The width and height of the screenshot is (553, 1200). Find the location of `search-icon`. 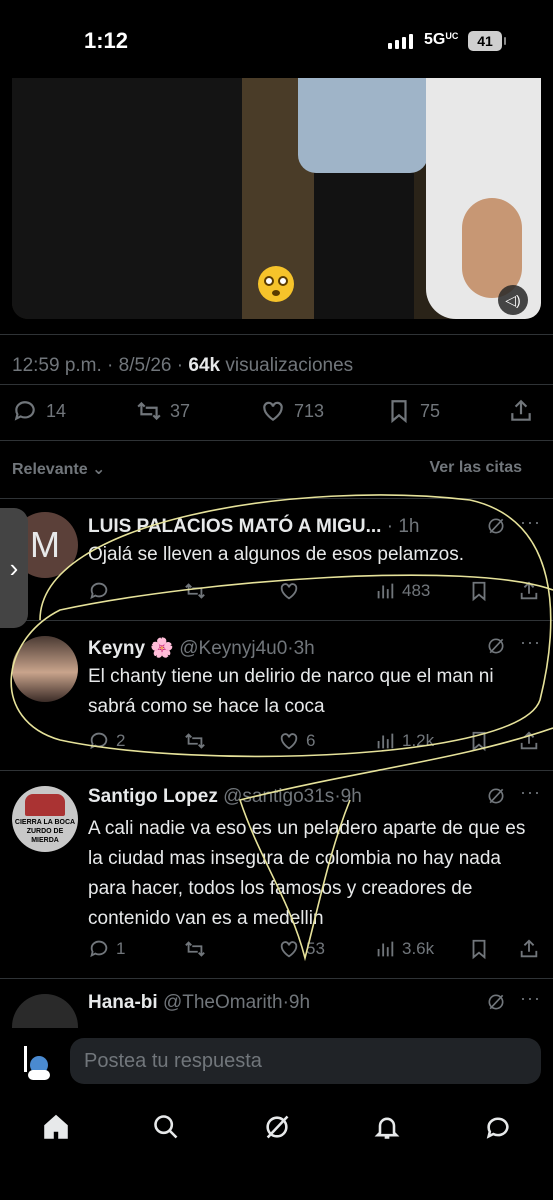

search-icon is located at coordinates (166, 1127).